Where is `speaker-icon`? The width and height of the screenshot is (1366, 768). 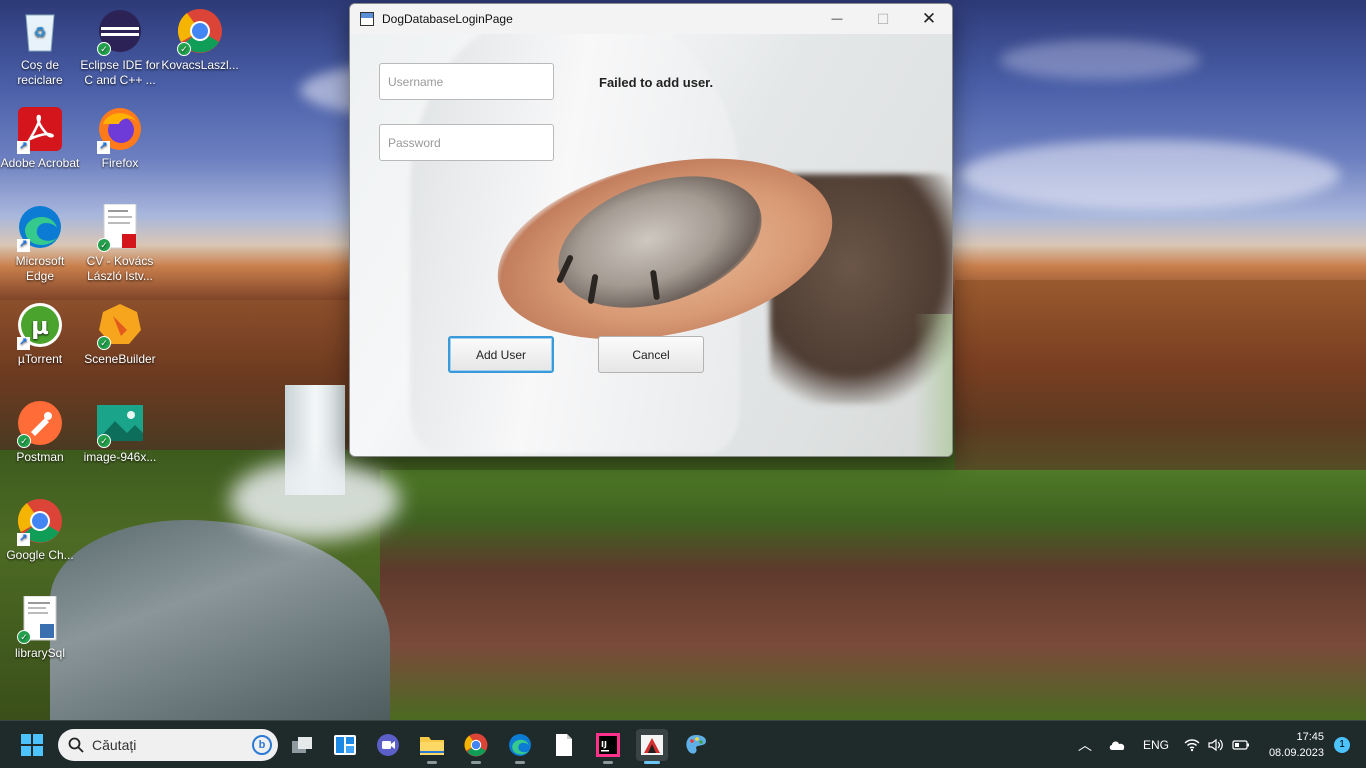
speaker-icon is located at coordinates (1215, 745).